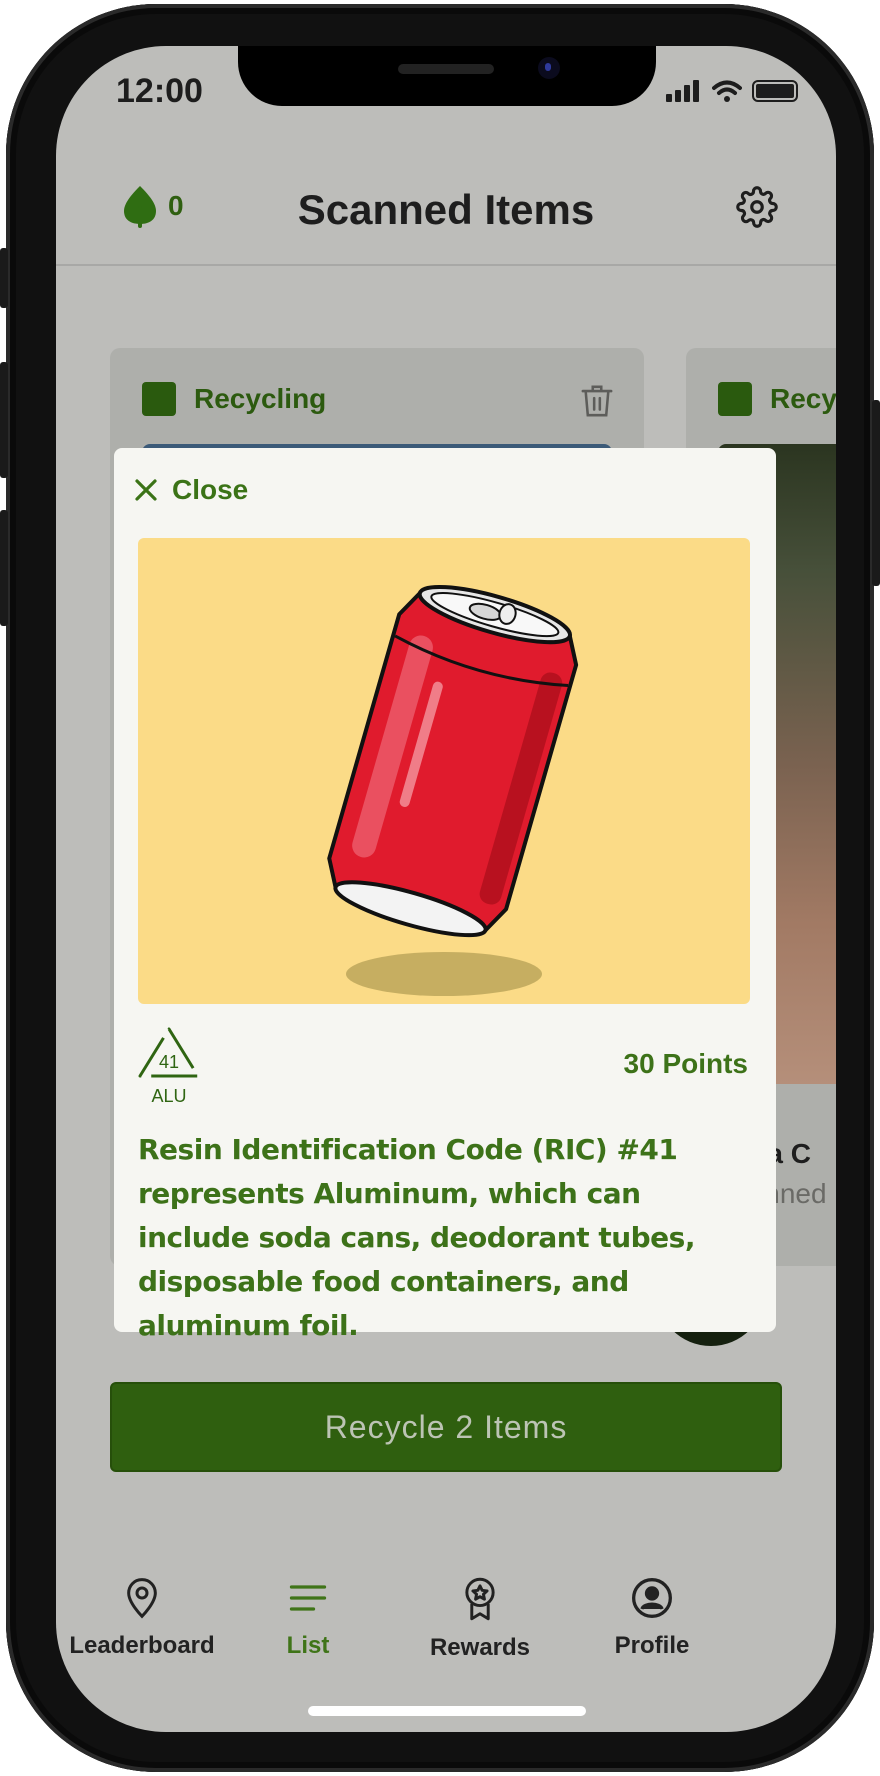 The width and height of the screenshot is (880, 1776). What do you see at coordinates (652, 1645) in the screenshot?
I see `nav-label: Profile` at bounding box center [652, 1645].